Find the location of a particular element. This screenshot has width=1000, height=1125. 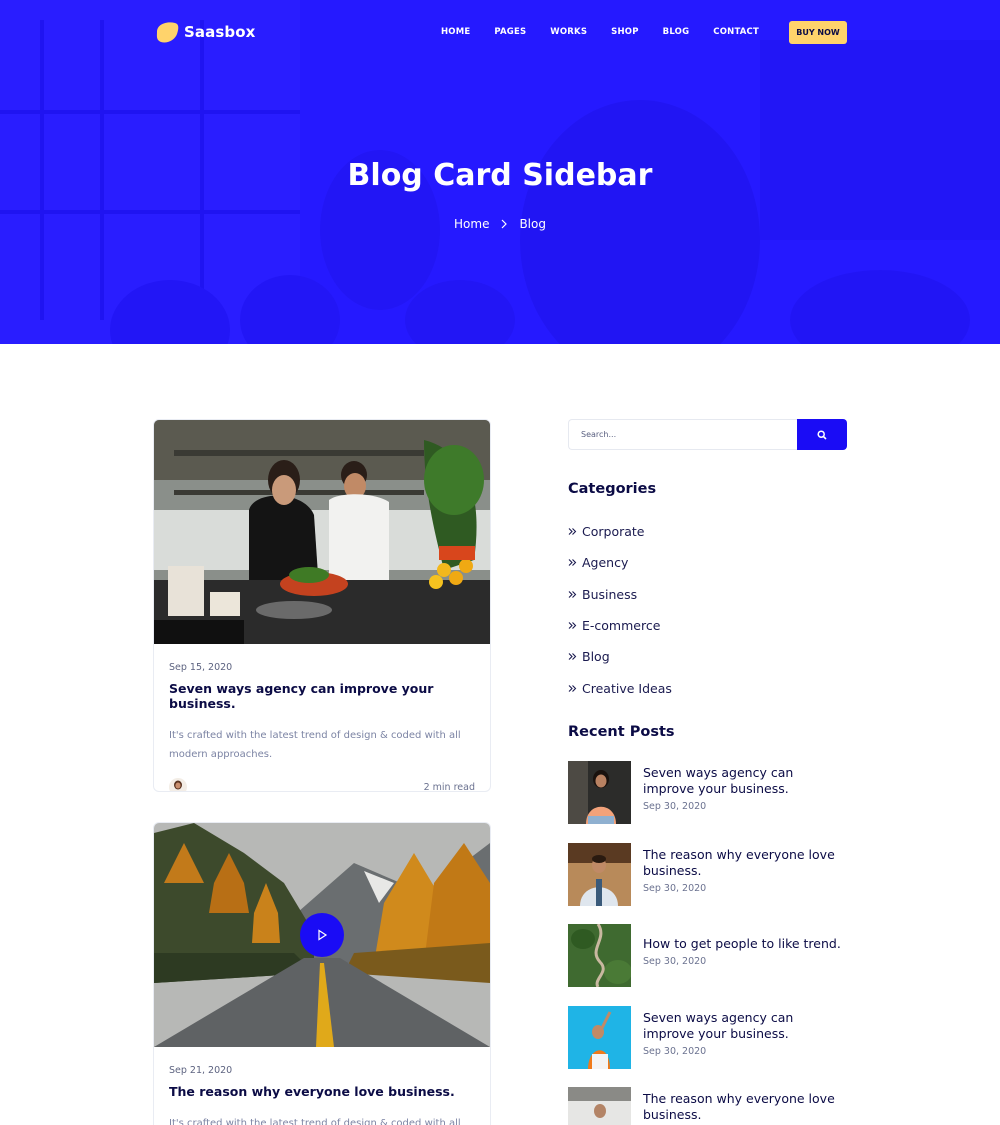

brand-logo: Saasbox is located at coordinates (204, 32).